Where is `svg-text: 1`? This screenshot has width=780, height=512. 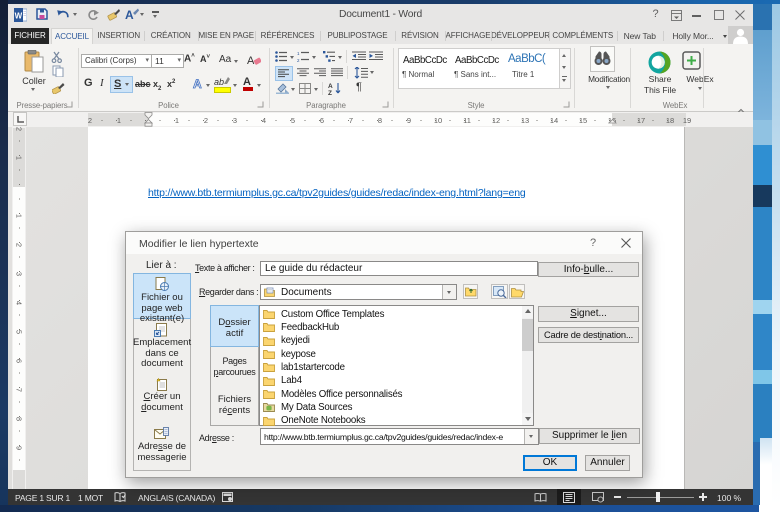 svg-text: 1 is located at coordinates (298, 53).